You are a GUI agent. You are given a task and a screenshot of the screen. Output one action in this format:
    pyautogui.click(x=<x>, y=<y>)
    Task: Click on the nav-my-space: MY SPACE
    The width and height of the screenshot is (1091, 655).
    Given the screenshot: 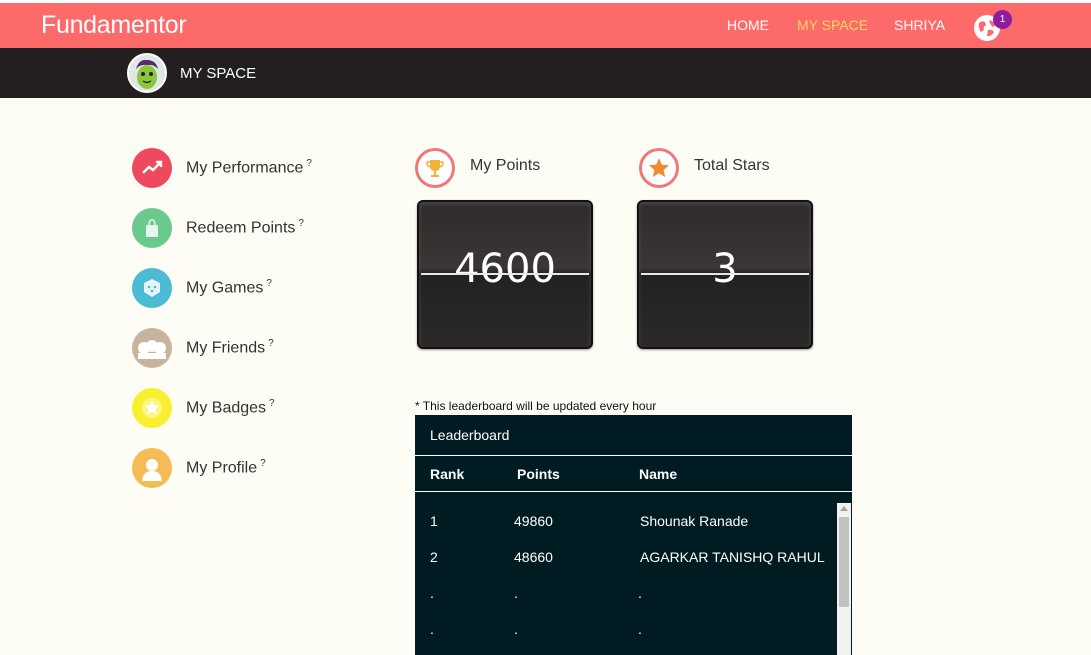 What is the action you would take?
    pyautogui.click(x=832, y=25)
    